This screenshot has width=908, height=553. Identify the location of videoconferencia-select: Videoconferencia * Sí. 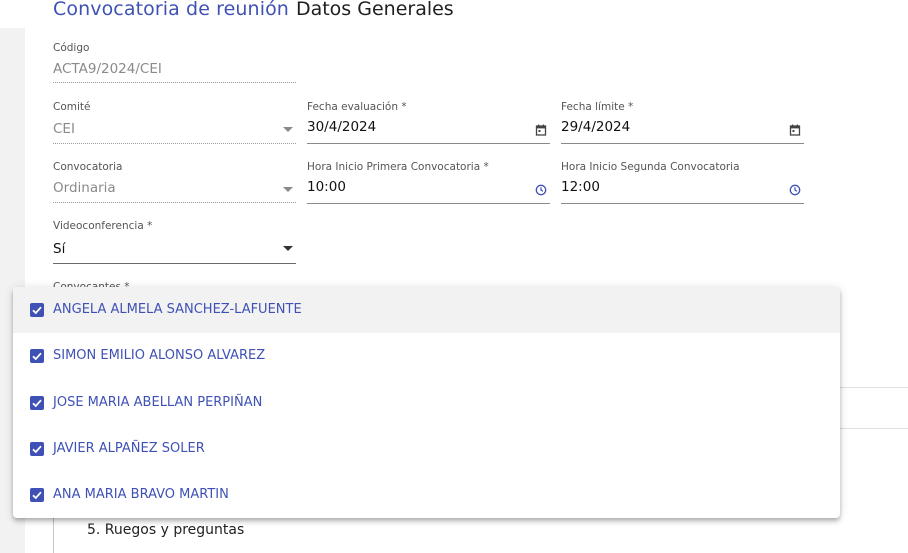
(174, 243).